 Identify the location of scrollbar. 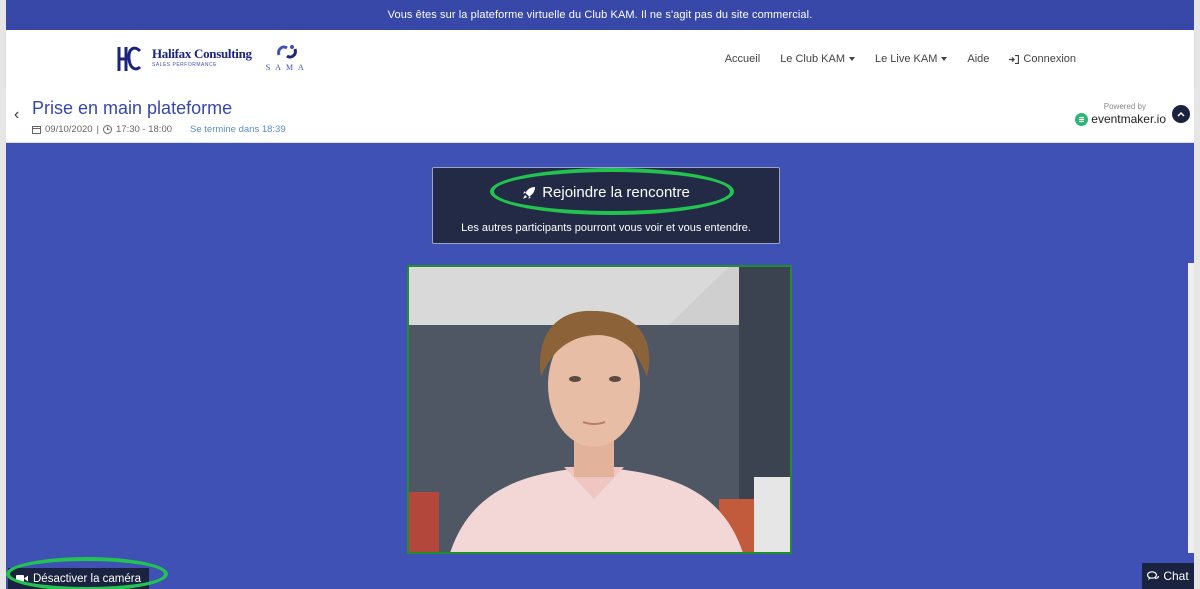
(1191, 408).